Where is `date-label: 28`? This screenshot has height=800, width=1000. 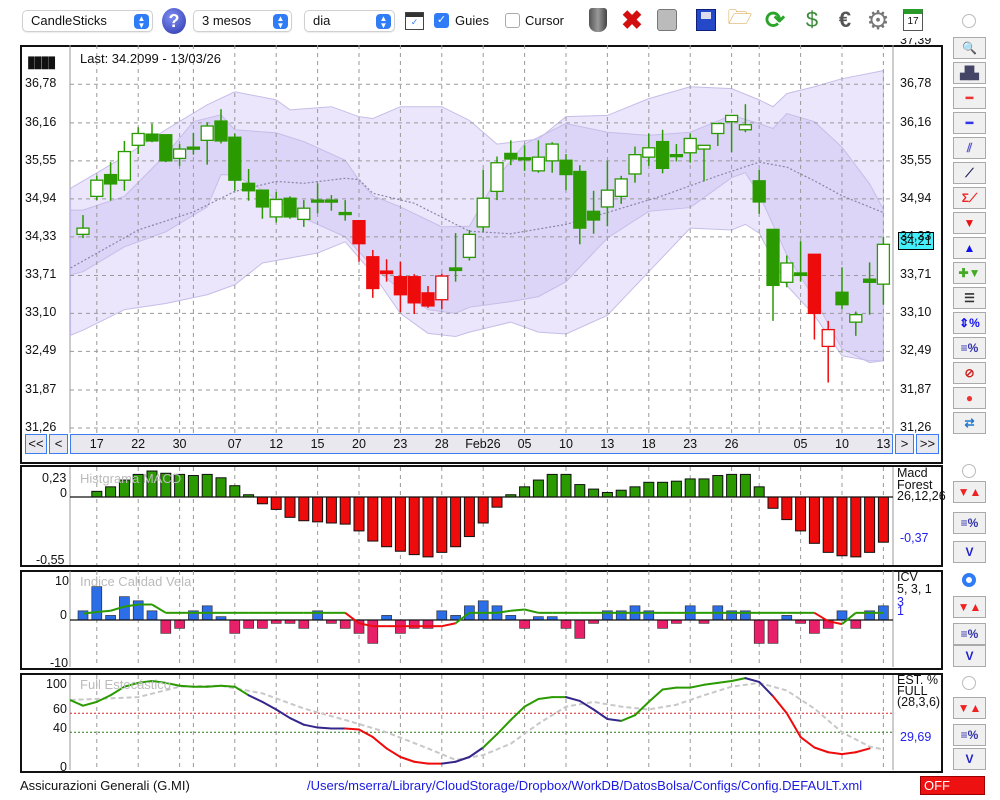
date-label: 28 is located at coordinates (441, 444).